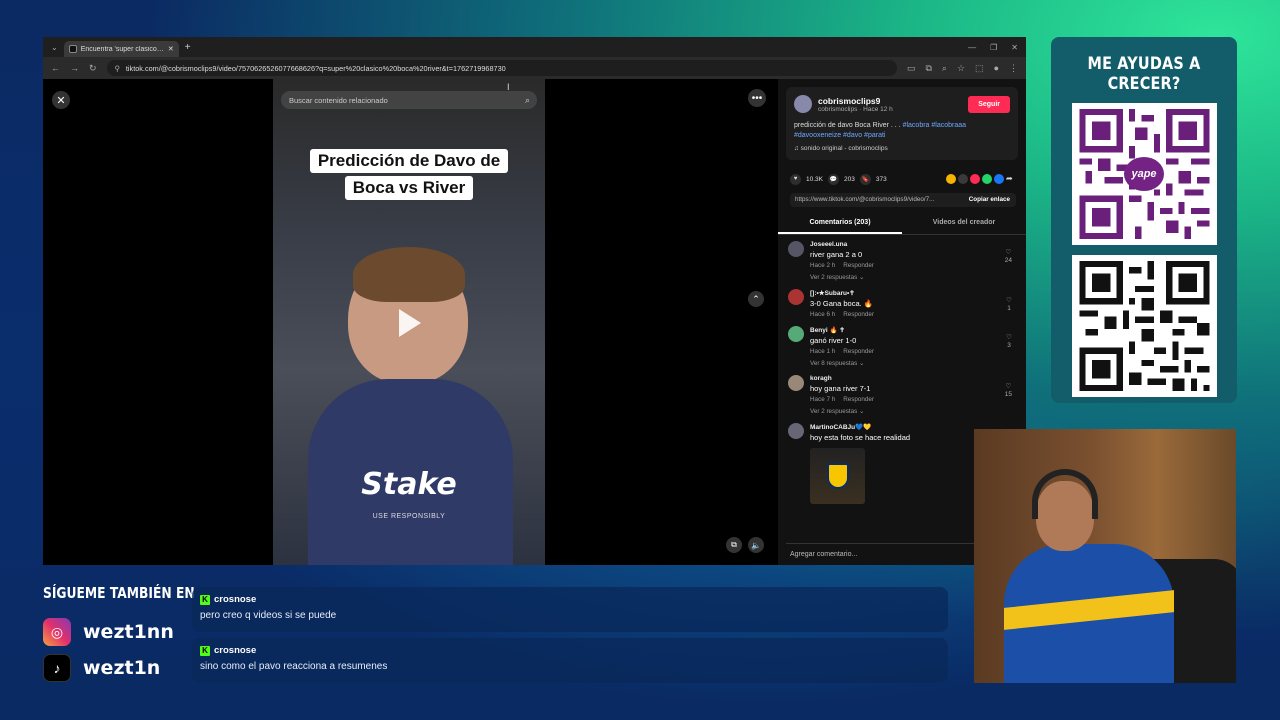  I want to click on restore-icon: ❐, so click(993, 47).